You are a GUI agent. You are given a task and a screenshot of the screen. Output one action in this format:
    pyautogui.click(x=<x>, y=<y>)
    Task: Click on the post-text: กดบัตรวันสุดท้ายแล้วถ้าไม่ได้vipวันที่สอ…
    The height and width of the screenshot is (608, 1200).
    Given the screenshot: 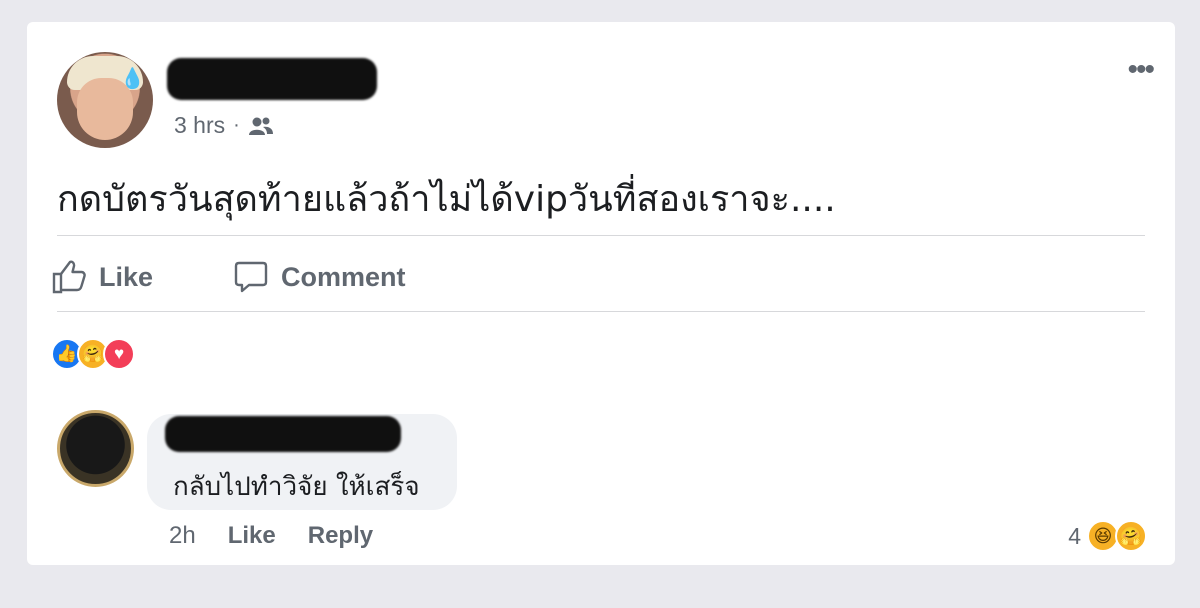 What is the action you would take?
    pyautogui.click(x=446, y=199)
    